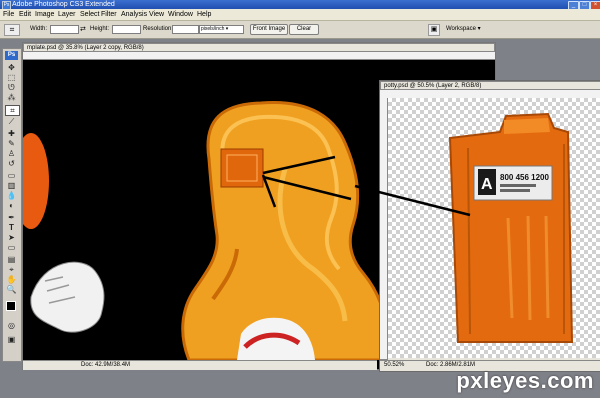 This screenshot has width=600, height=398. I want to click on clone-stamp-icon: ♙, so click(11, 153).